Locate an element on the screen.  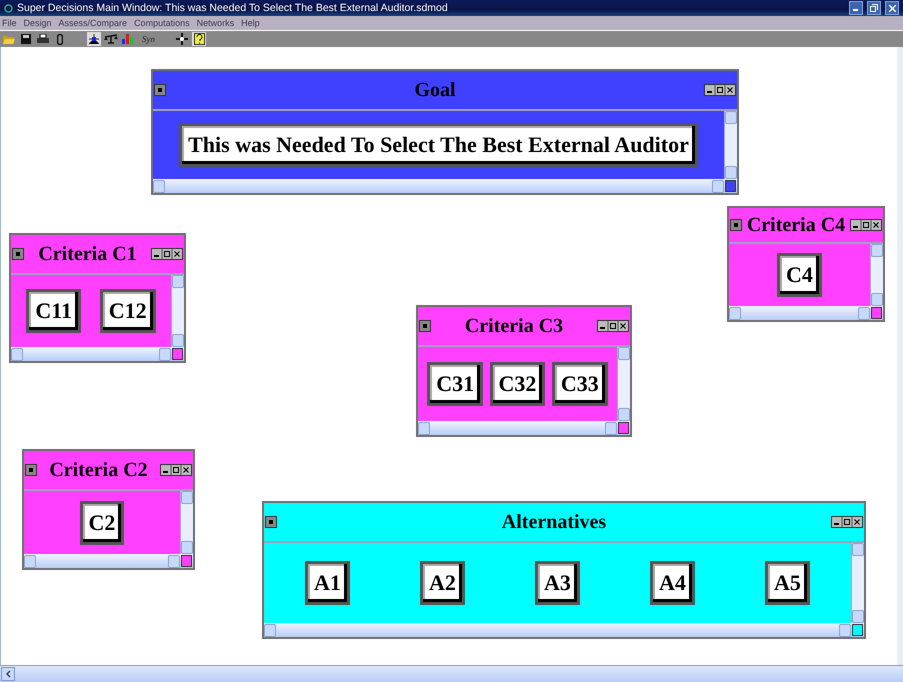
cluster-title: Alternatives is located at coordinates (554, 522).